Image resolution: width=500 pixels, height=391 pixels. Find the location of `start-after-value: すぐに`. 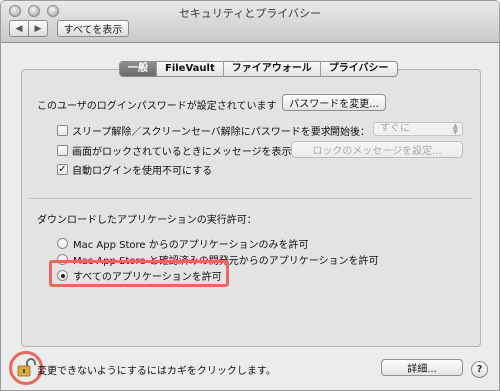

start-after-value: すぐに is located at coordinates (395, 128).